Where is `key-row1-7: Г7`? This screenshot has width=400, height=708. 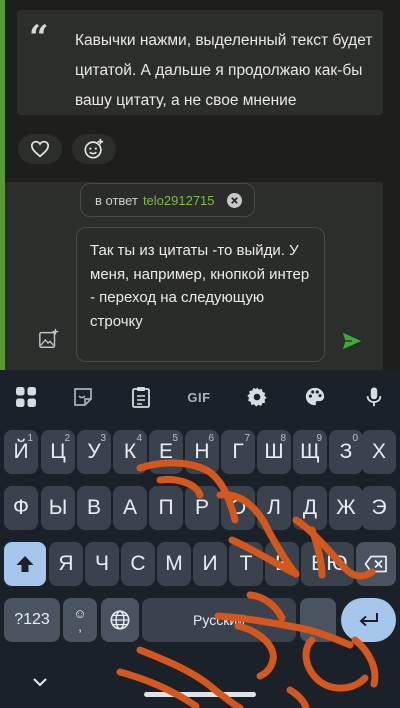 key-row1-7: Г7 is located at coordinates (238, 452).